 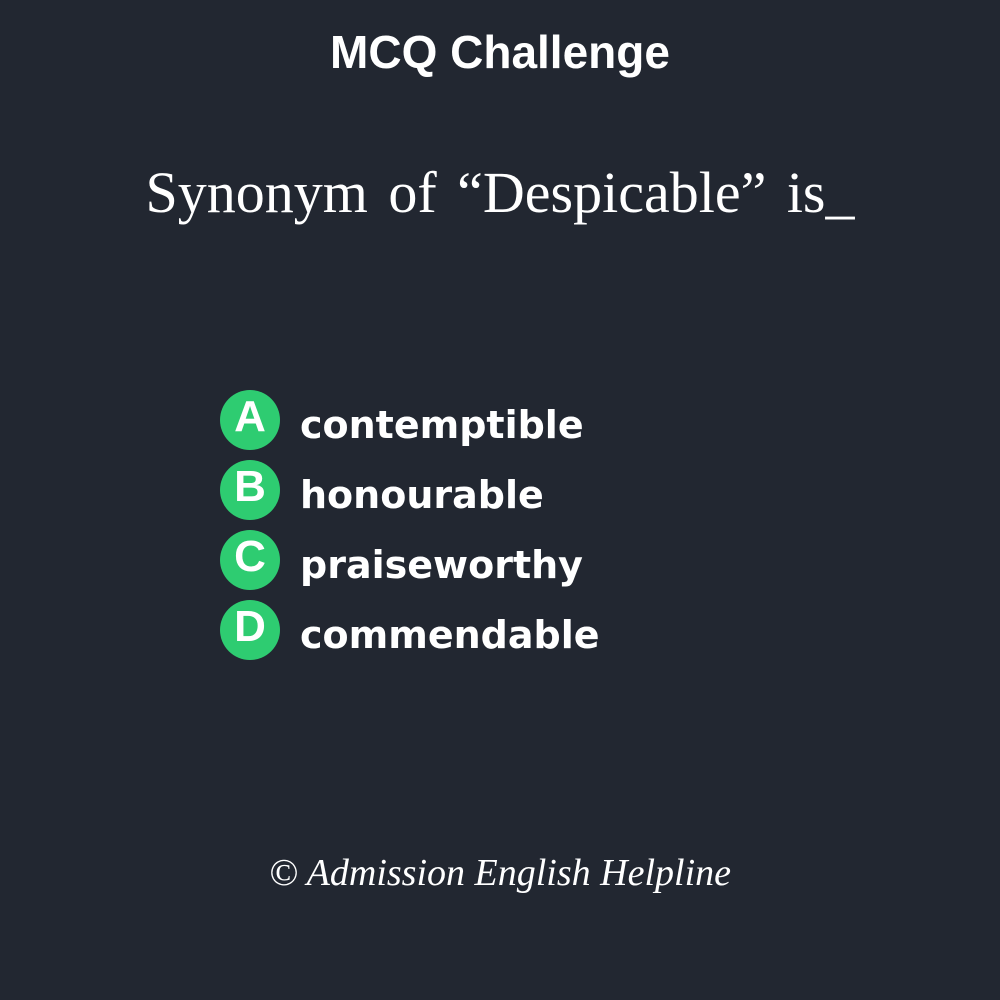 I want to click on option-c: C praiseworthy, so click(x=520, y=565).